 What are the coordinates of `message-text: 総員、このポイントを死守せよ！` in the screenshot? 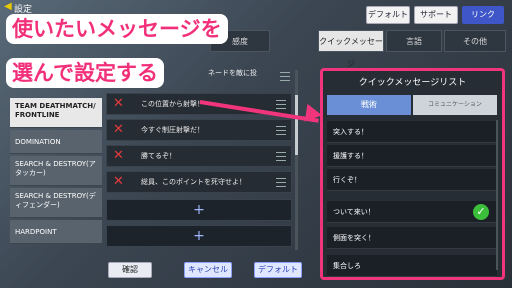 It's located at (193, 182).